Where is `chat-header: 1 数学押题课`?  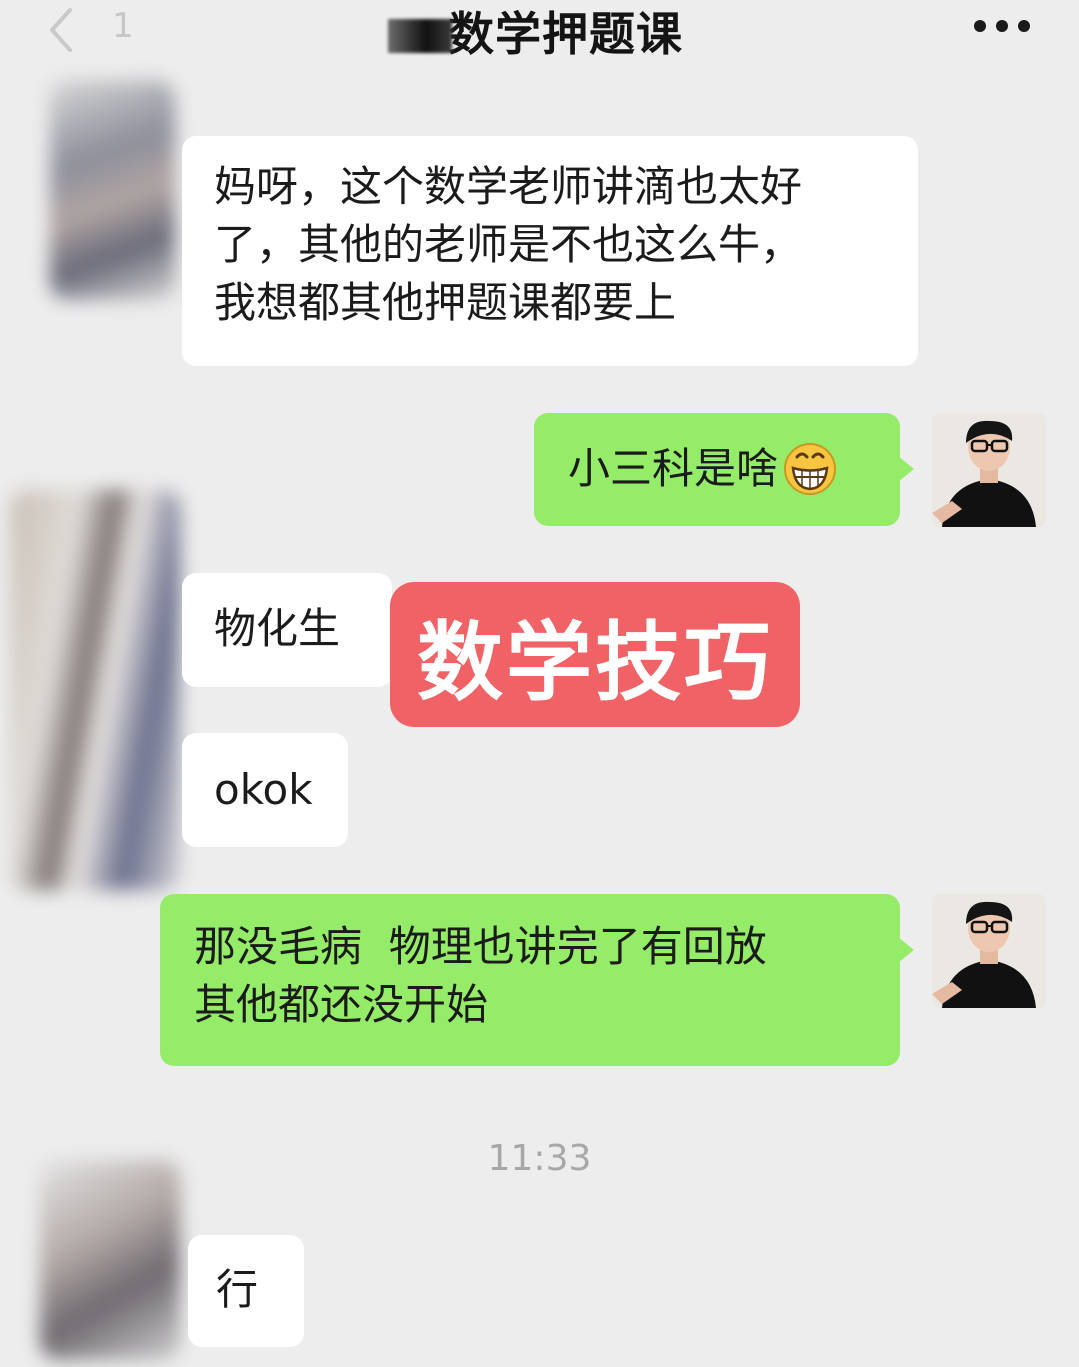
chat-header: 1 数学押题课 is located at coordinates (539, 31).